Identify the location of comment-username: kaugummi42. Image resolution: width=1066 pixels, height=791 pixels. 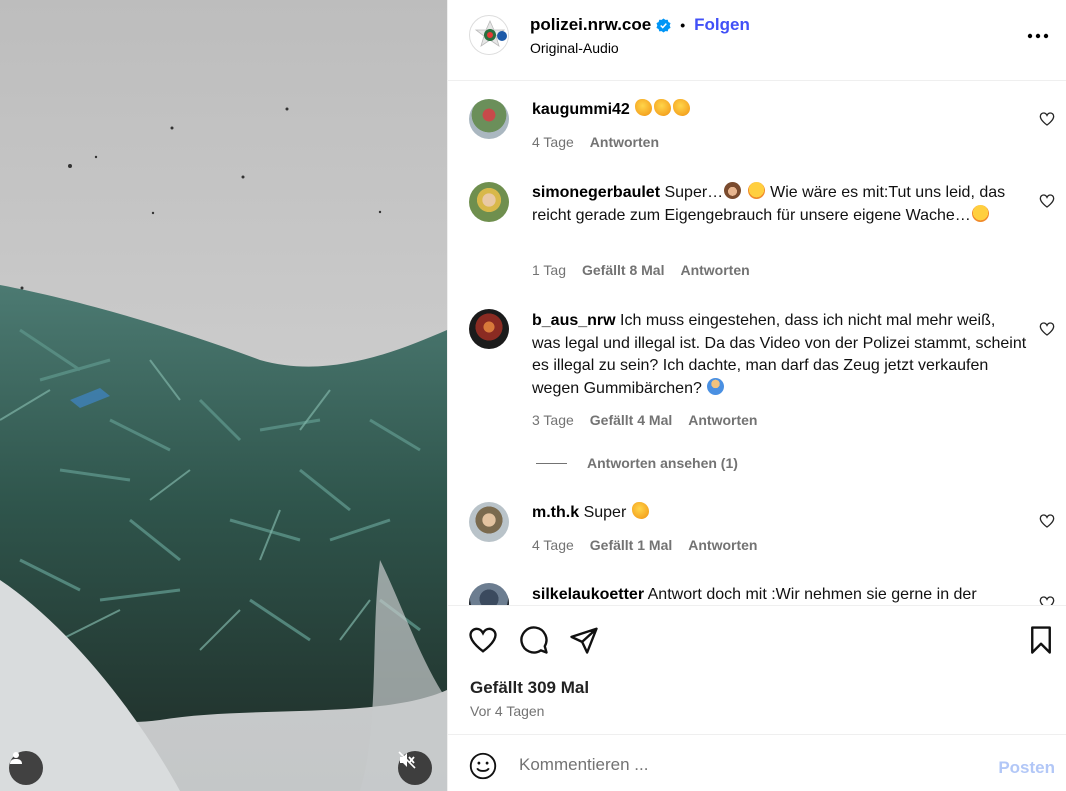
(581, 109).